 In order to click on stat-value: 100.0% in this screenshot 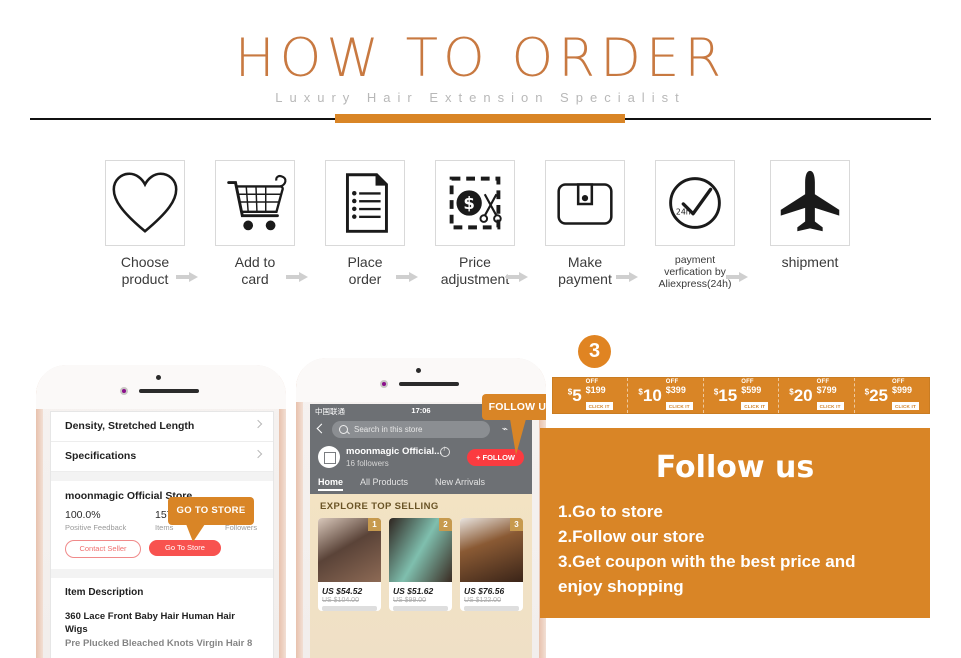, I will do `click(83, 515)`.